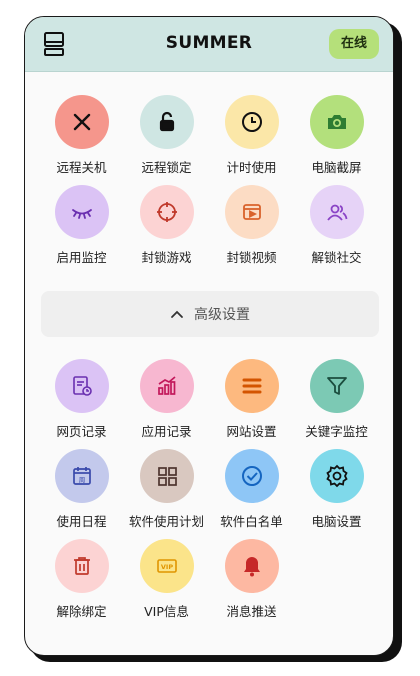 This screenshot has width=420, height=676. Describe the element at coordinates (251, 566) in the screenshot. I see `bell-icon` at that location.